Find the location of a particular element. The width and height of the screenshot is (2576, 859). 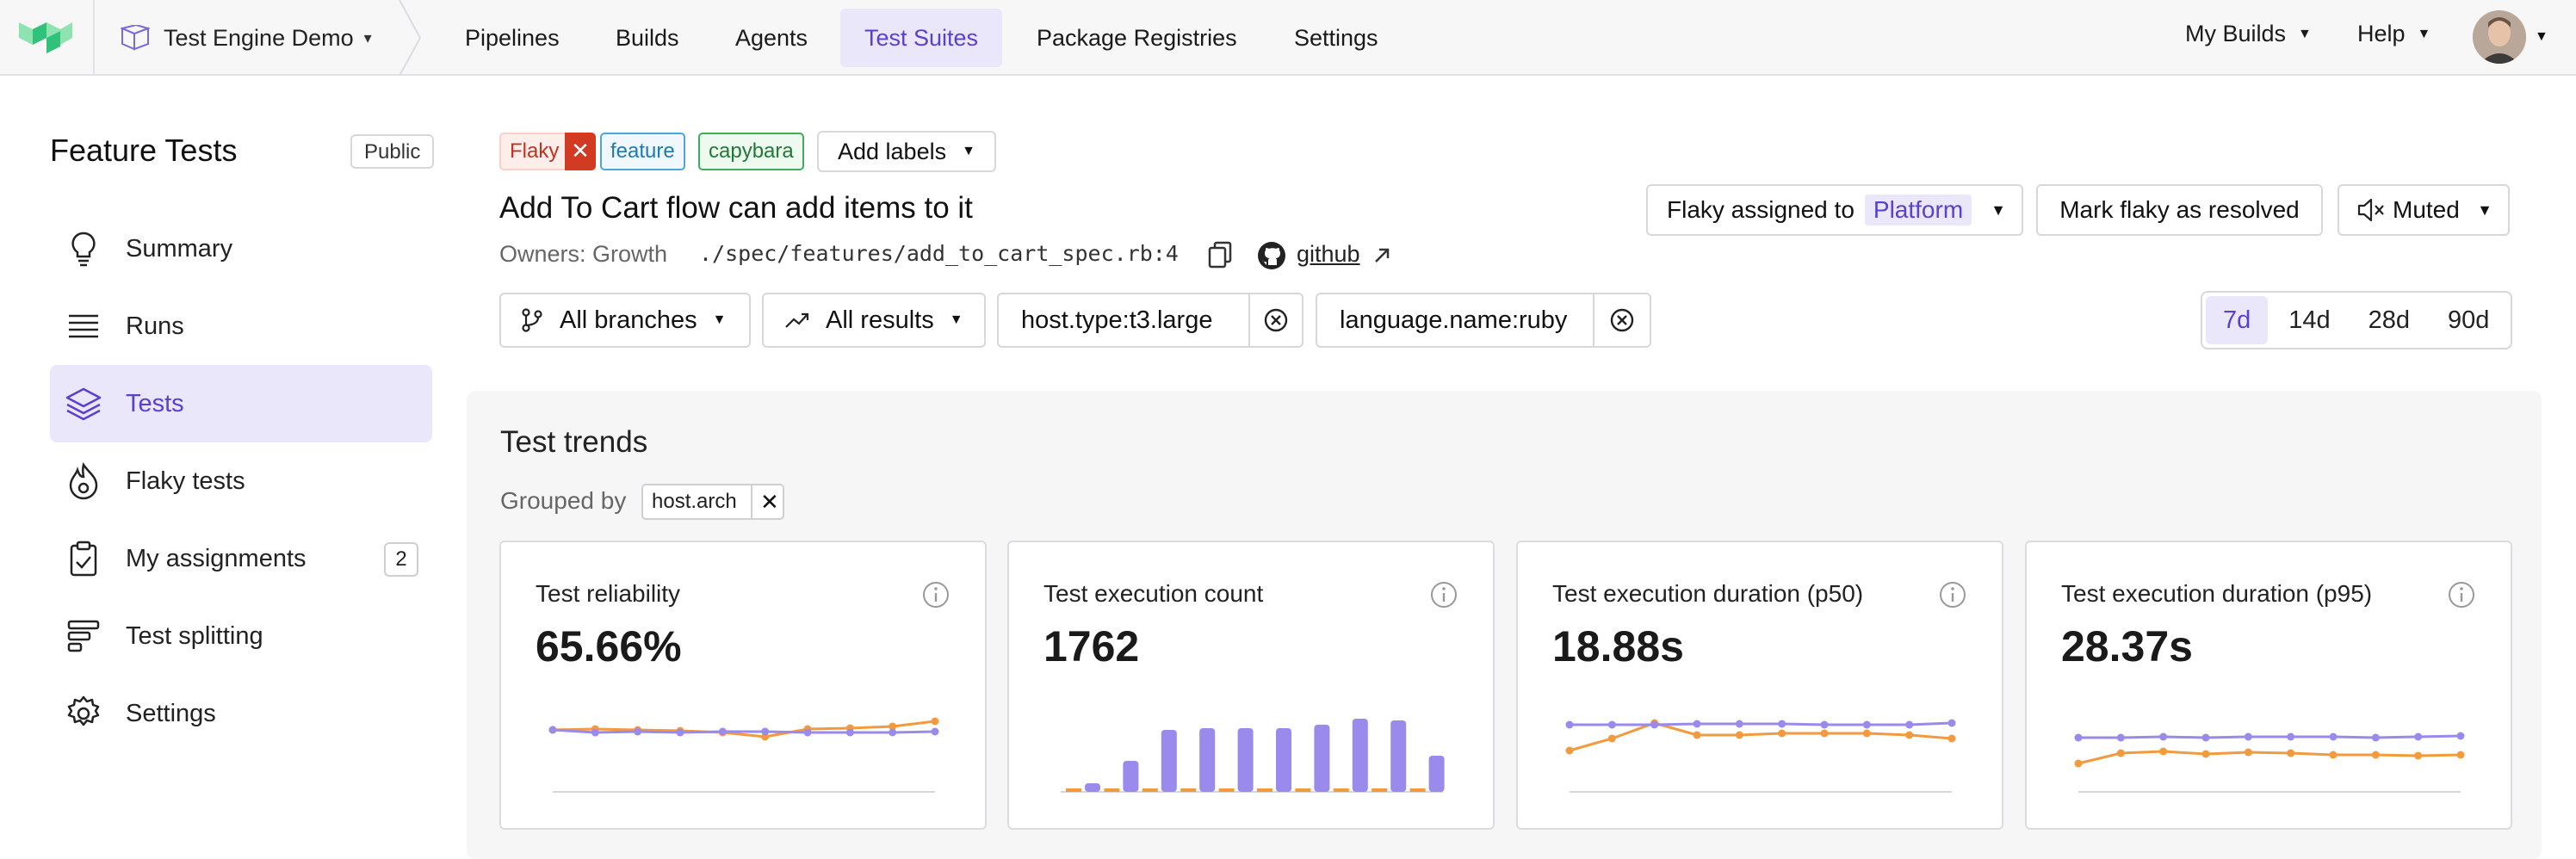

external-link-icon is located at coordinates (1382, 256).